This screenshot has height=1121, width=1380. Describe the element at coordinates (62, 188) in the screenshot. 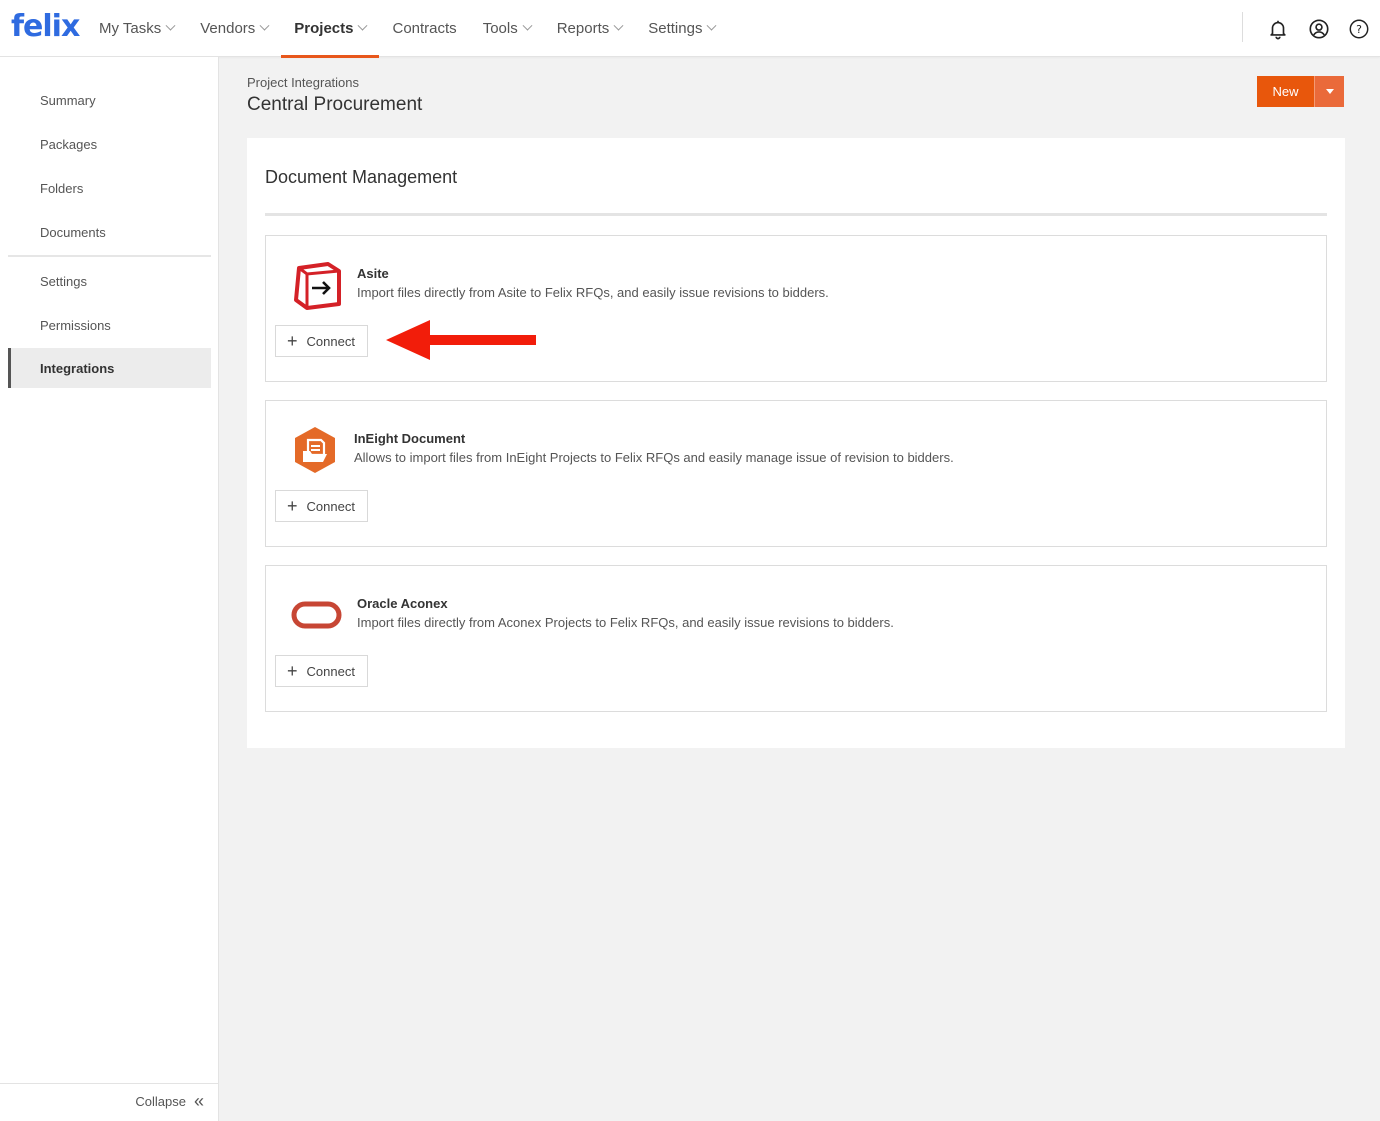

I see `sidebar-item-label: Folders` at that location.